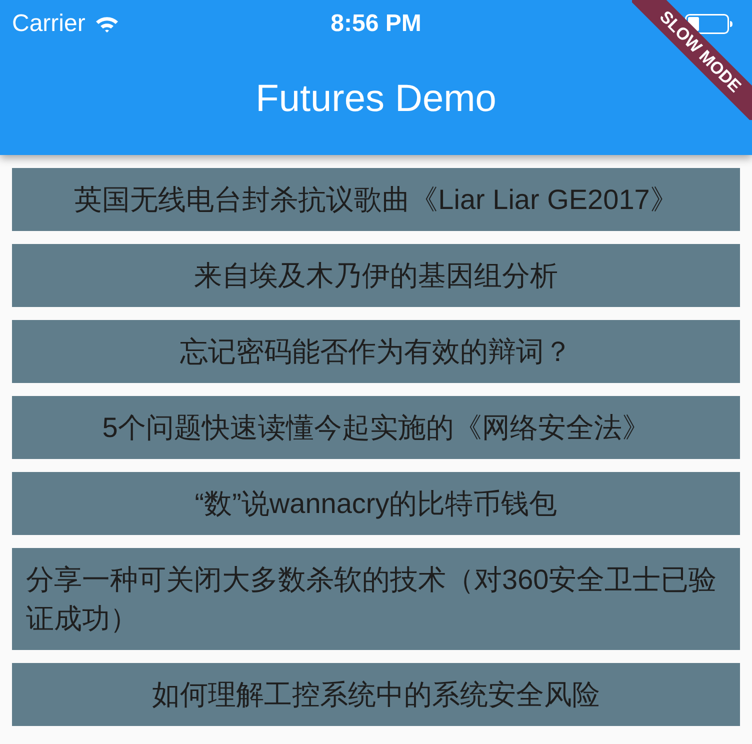 The image size is (752, 744). What do you see at coordinates (49, 24) in the screenshot?
I see `carrier-label: Carrier` at bounding box center [49, 24].